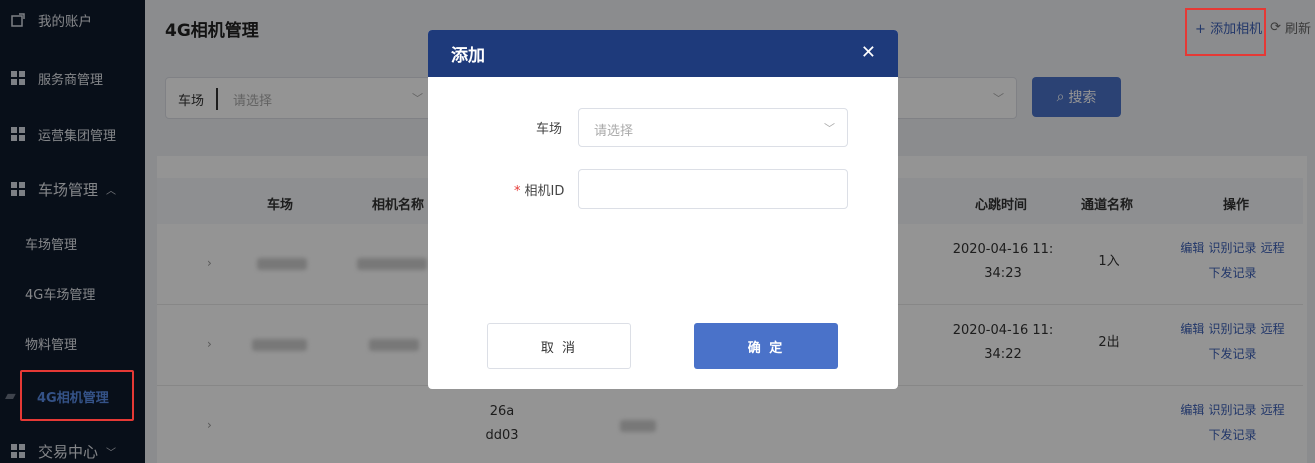 The image size is (1315, 463). I want to click on camera-id-field-label: * 相机ID, so click(539, 191).